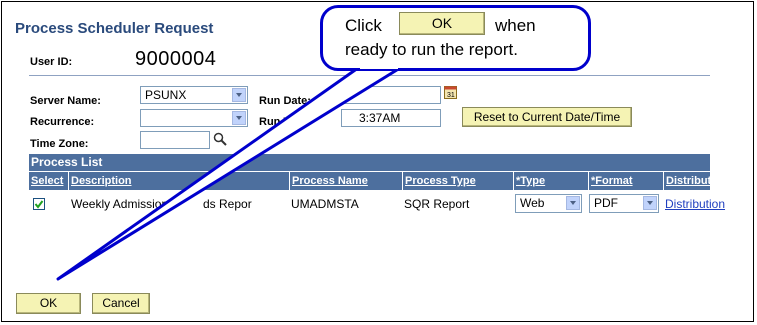 The height and width of the screenshot is (325, 757). Describe the element at coordinates (379, 66) in the screenshot. I see `callout-joint` at that location.